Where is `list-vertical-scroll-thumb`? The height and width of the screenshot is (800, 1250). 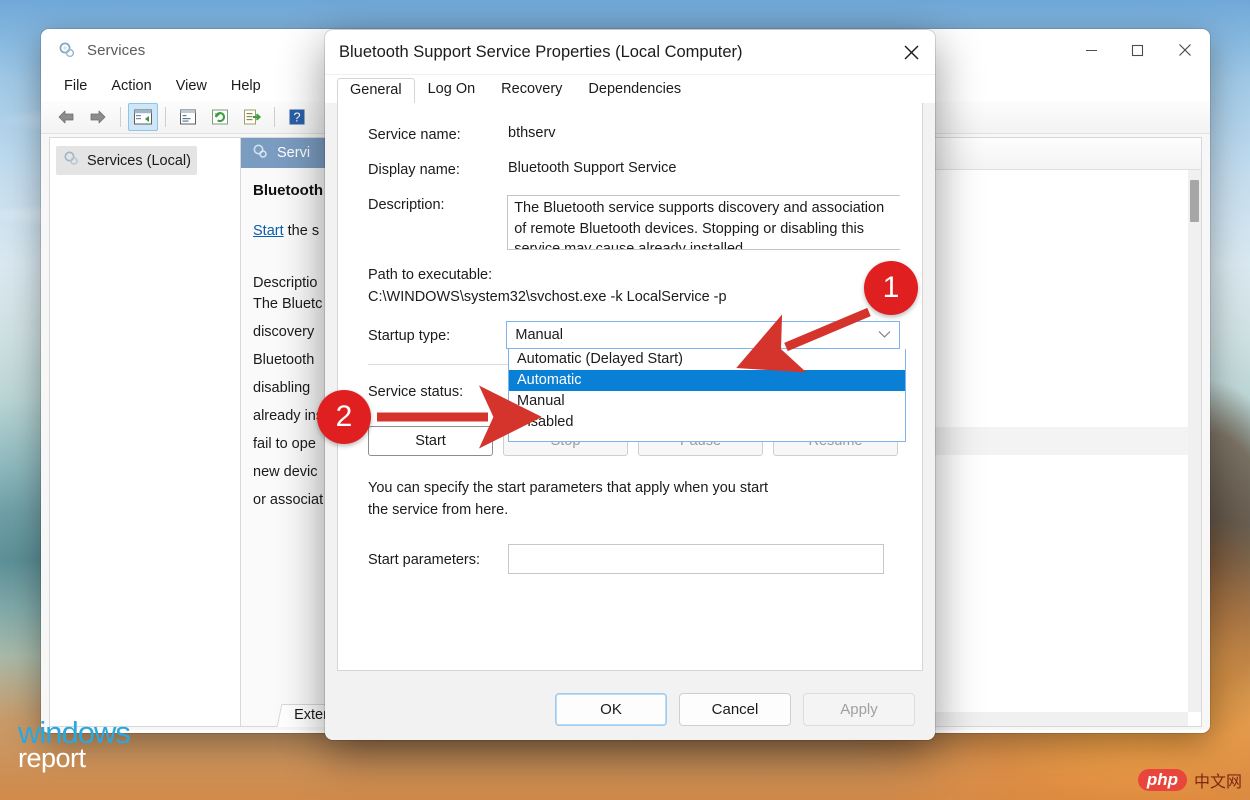 list-vertical-scroll-thumb is located at coordinates (1194, 201).